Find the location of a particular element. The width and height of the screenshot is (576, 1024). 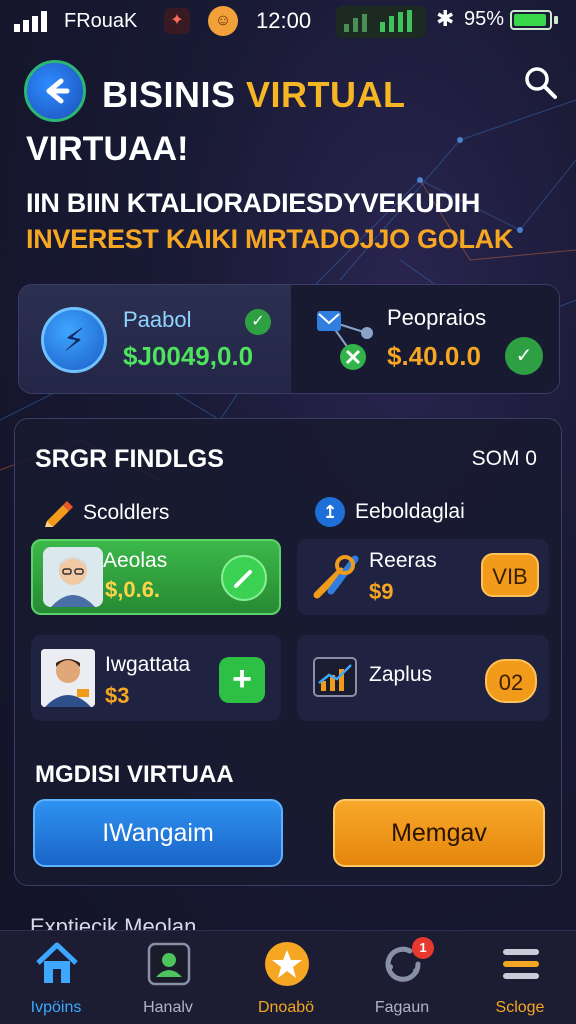

nav-label: Fagaun is located at coordinates (402, 1007).